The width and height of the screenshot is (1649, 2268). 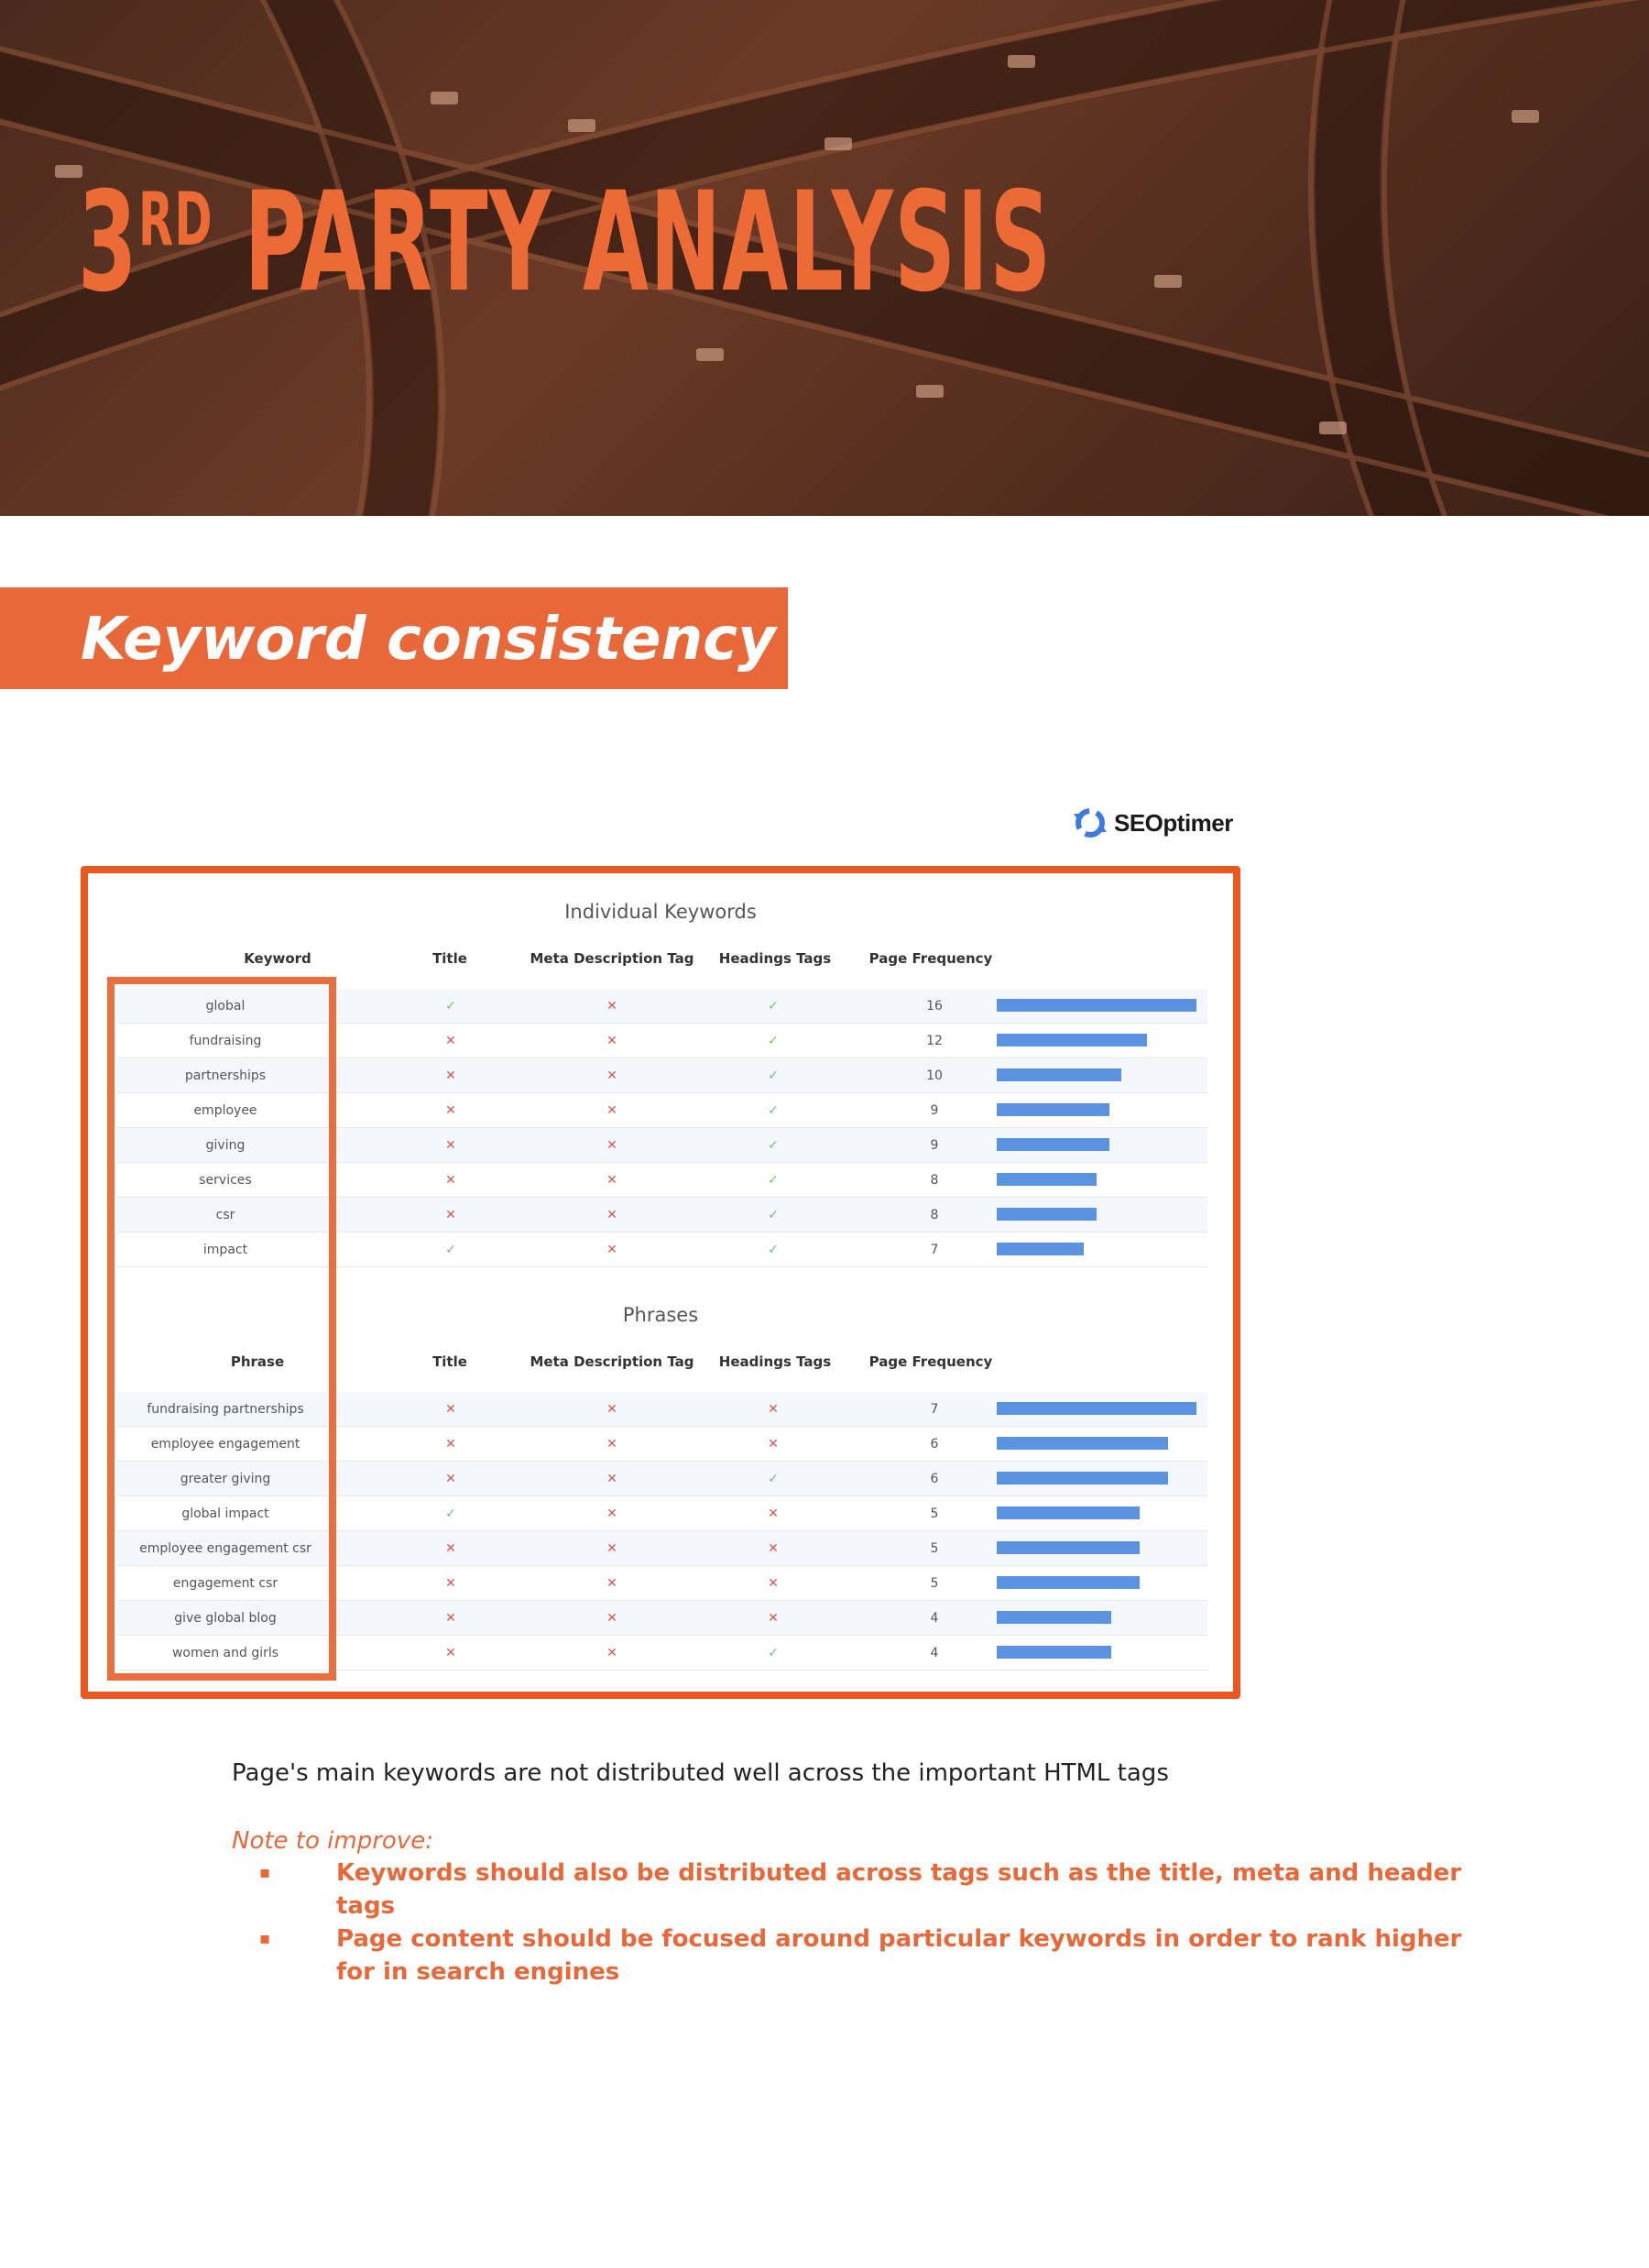 I want to click on row-label-text: global impact, so click(x=225, y=1514).